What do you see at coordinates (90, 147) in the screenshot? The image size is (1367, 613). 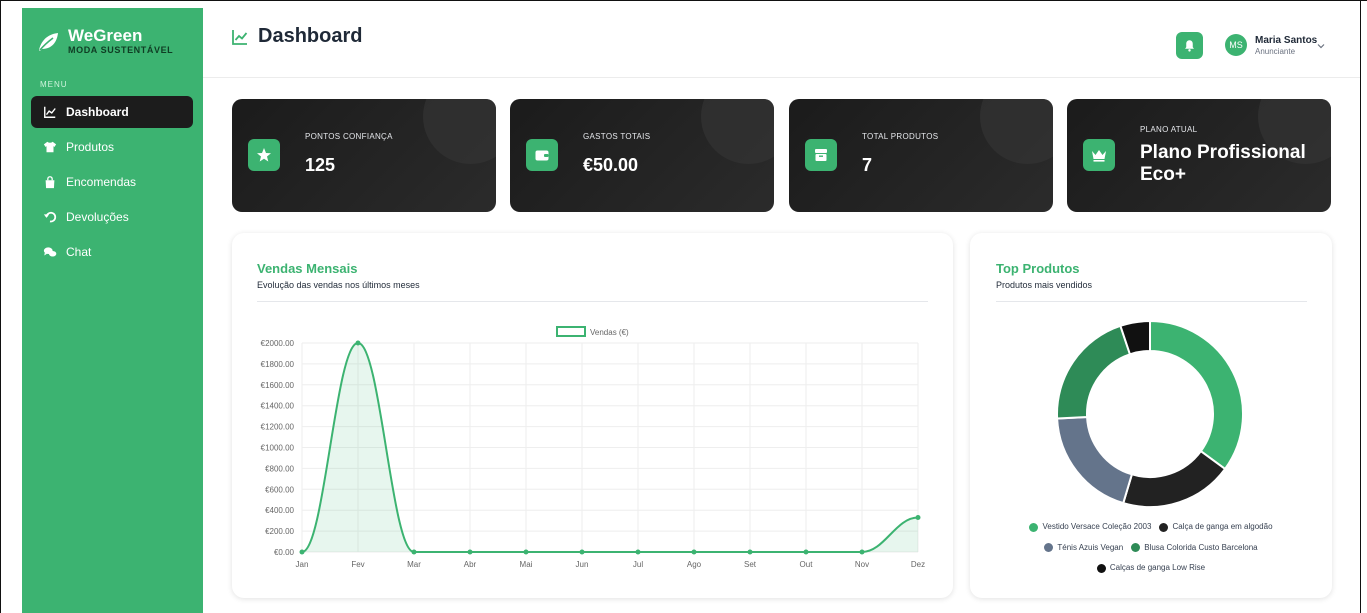 I see `sidebar-item-label: Produtos` at bounding box center [90, 147].